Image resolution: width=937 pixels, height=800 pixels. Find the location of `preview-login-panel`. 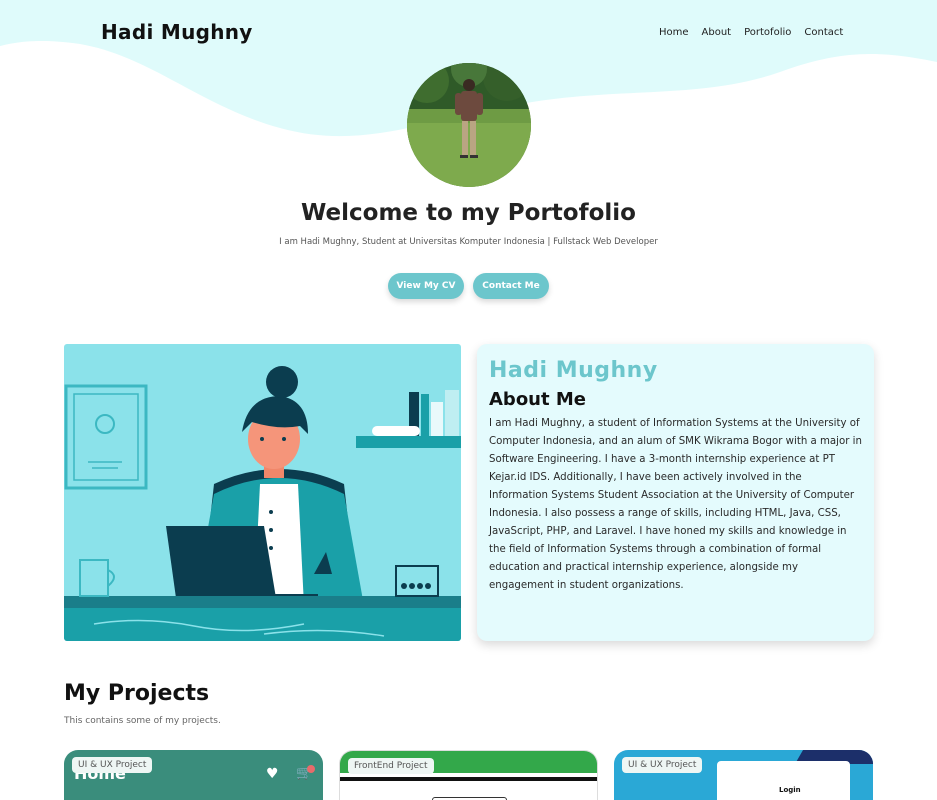

preview-login-panel is located at coordinates (783, 780).